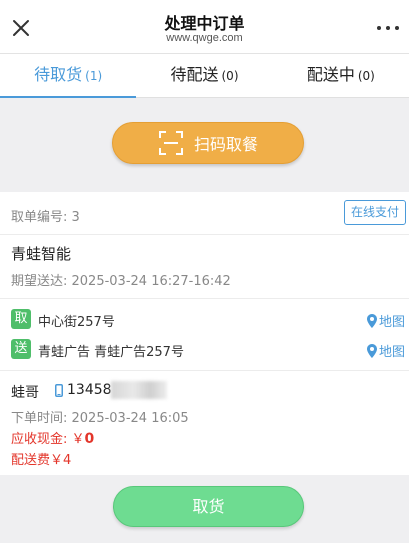 The height and width of the screenshot is (543, 409). I want to click on cash-value: 0, so click(89, 439).